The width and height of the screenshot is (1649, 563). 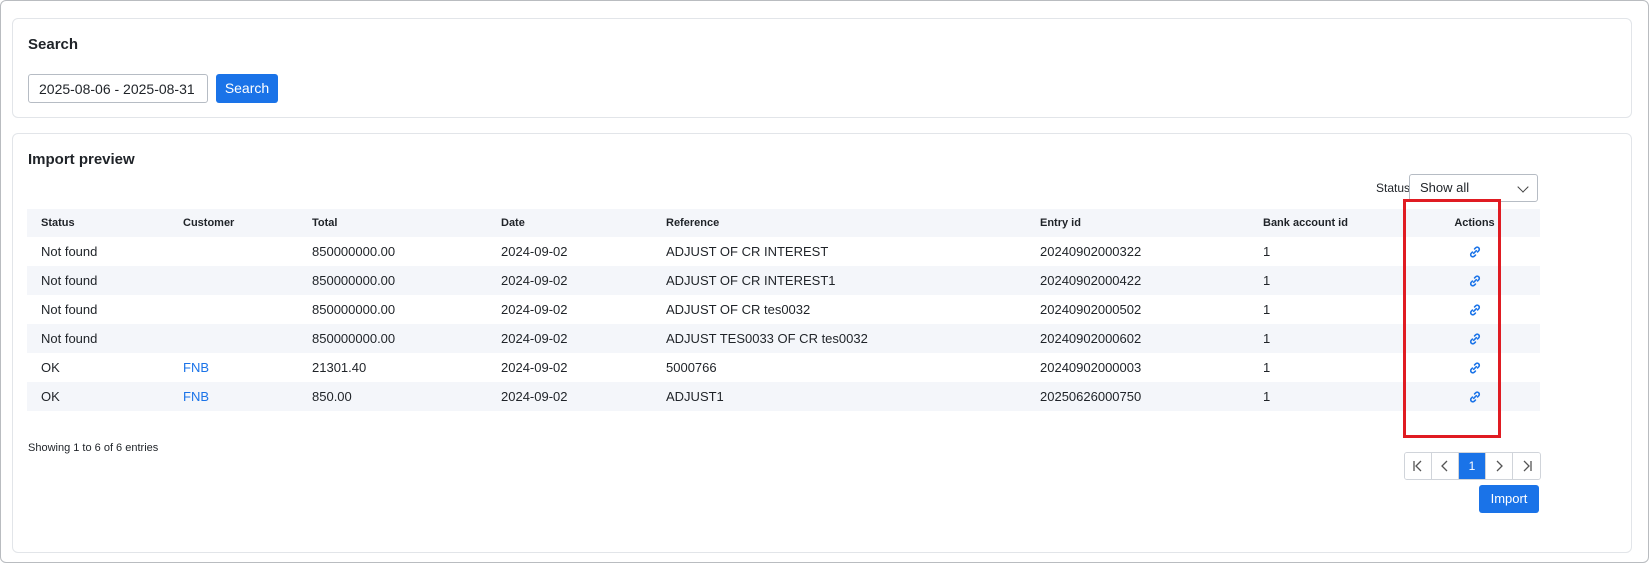 I want to click on cell-entry-id: 20240902000422, so click(x=1137, y=280).